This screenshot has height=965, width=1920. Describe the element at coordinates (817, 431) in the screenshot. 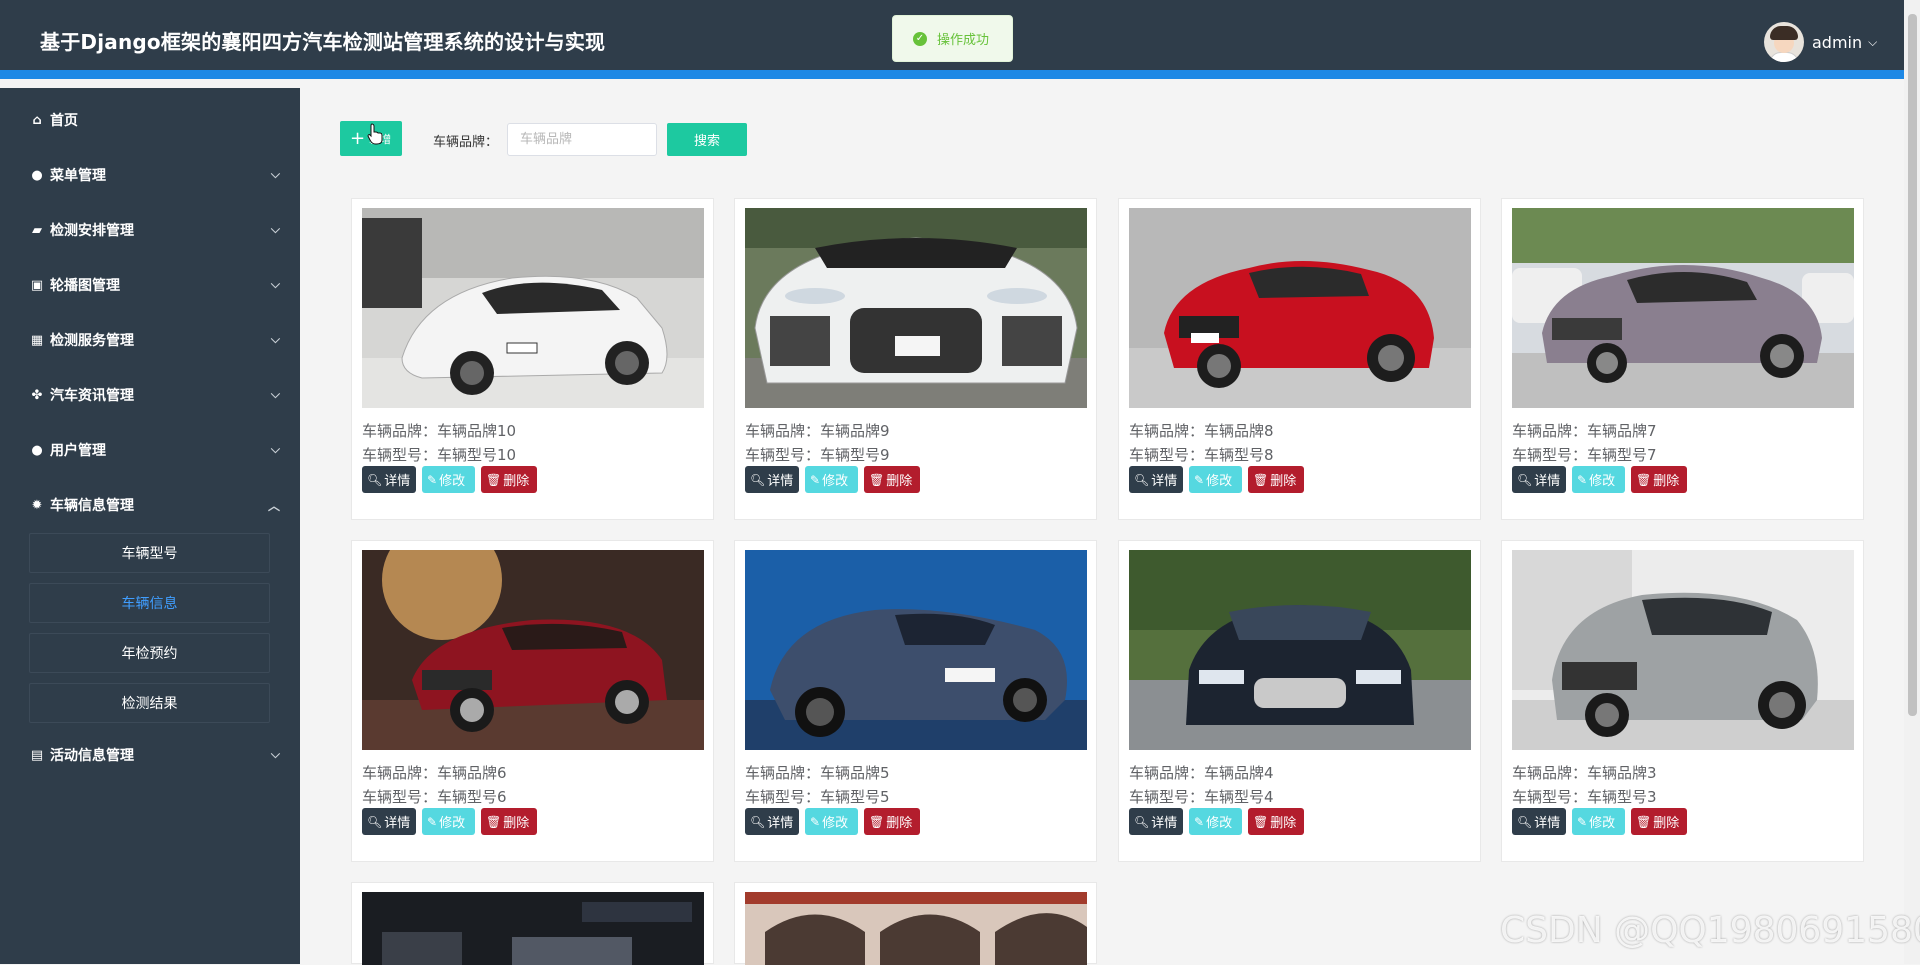

I see `vehicle-brand: 车辆品牌：车辆品牌9` at that location.